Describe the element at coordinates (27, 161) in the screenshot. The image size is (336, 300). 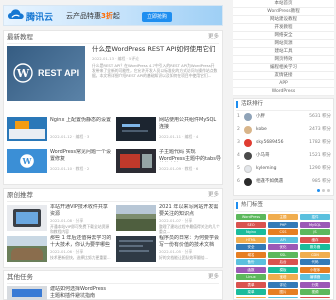
I see `post-thumbnail: W` at that location.